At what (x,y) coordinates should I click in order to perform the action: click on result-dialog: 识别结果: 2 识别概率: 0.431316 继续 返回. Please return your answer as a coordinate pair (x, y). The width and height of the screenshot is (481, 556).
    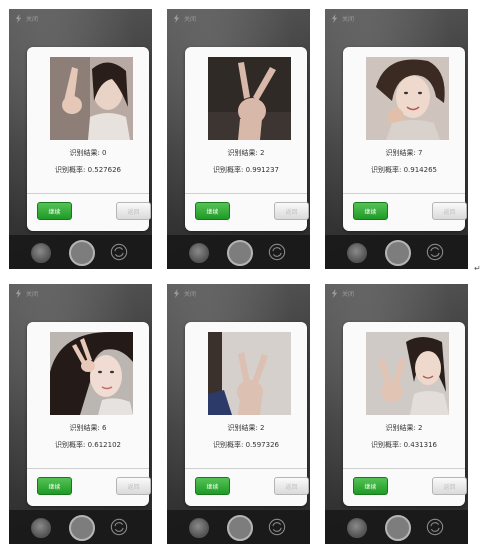
    Looking at the image, I should click on (405, 414).